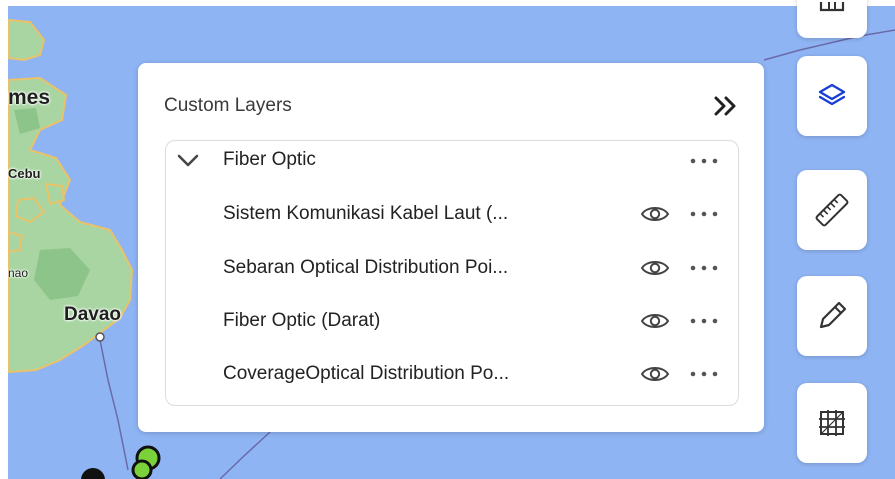 This screenshot has width=895, height=479. I want to click on layers-icon, so click(832, 94).